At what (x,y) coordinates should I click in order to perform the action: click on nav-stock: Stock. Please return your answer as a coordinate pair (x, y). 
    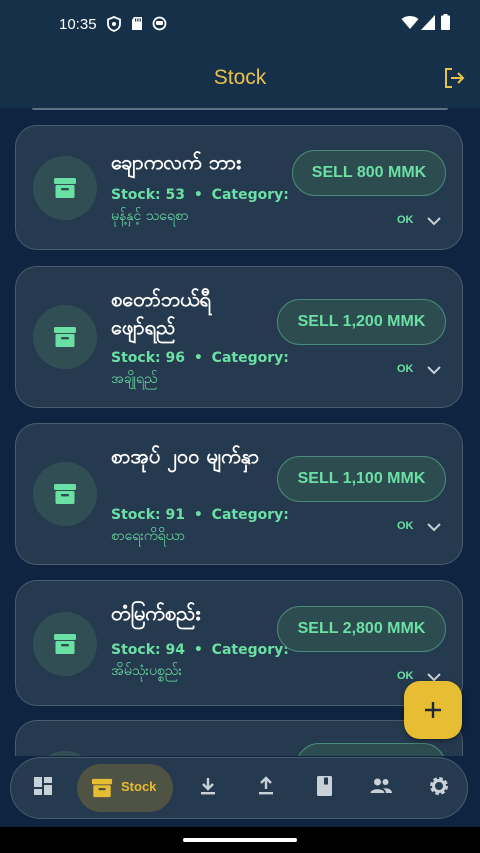
    Looking at the image, I should click on (125, 788).